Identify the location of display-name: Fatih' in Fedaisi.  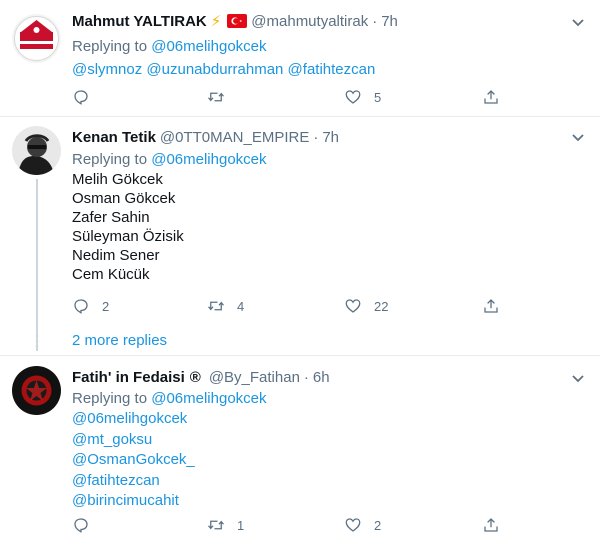
(128, 377).